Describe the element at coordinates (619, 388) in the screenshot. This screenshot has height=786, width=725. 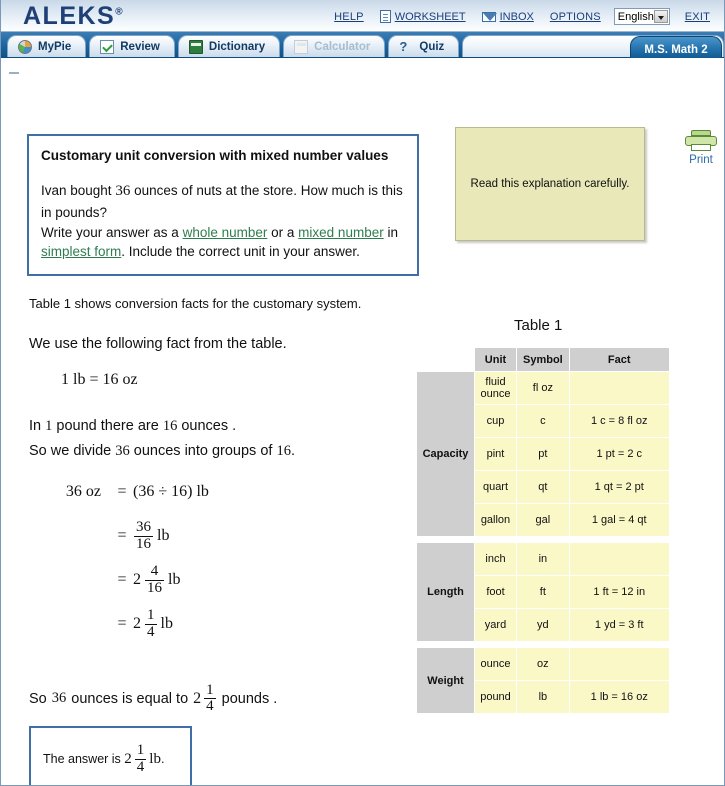
I see `fact-cell` at that location.